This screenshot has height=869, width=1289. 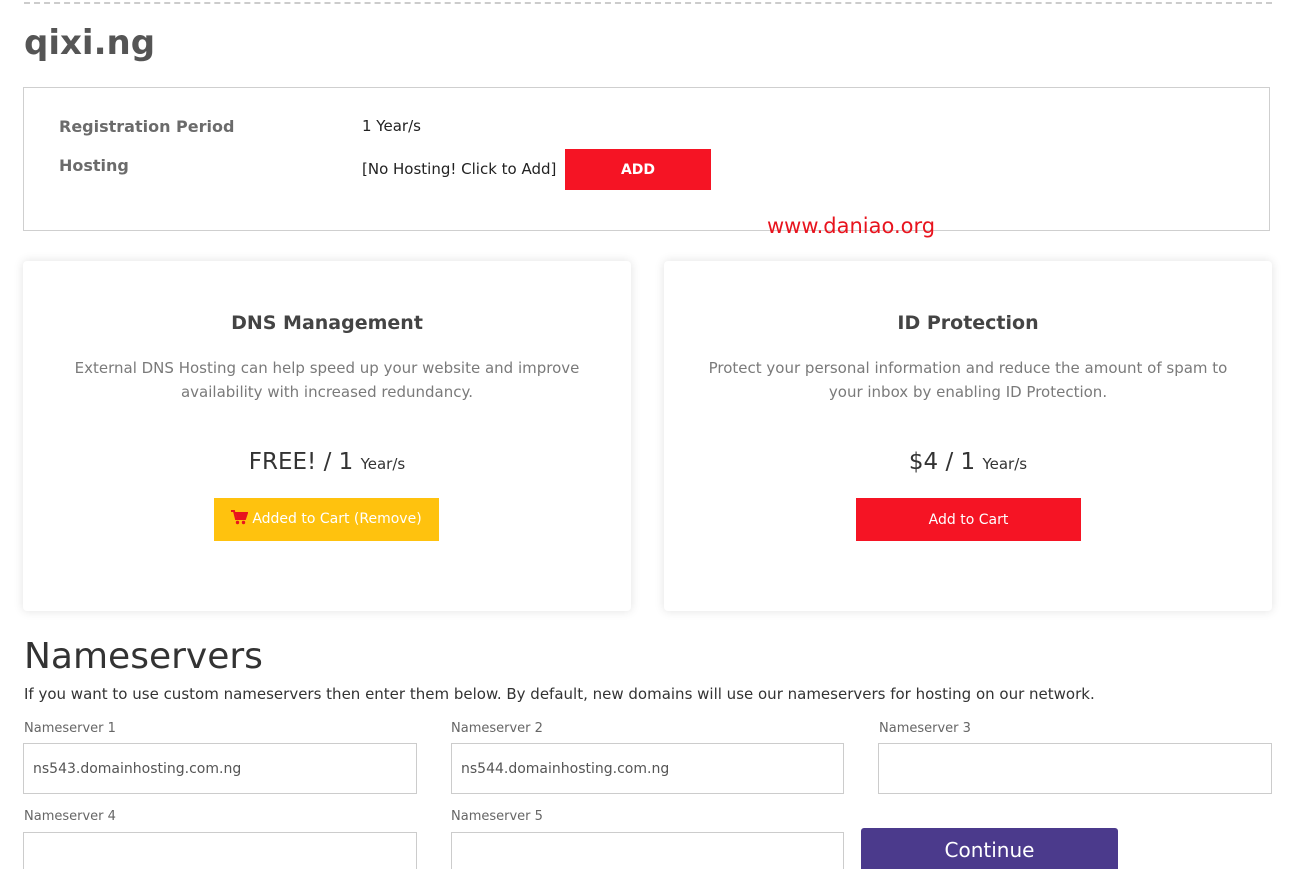 I want to click on hosting-label: Hosting, so click(x=94, y=165).